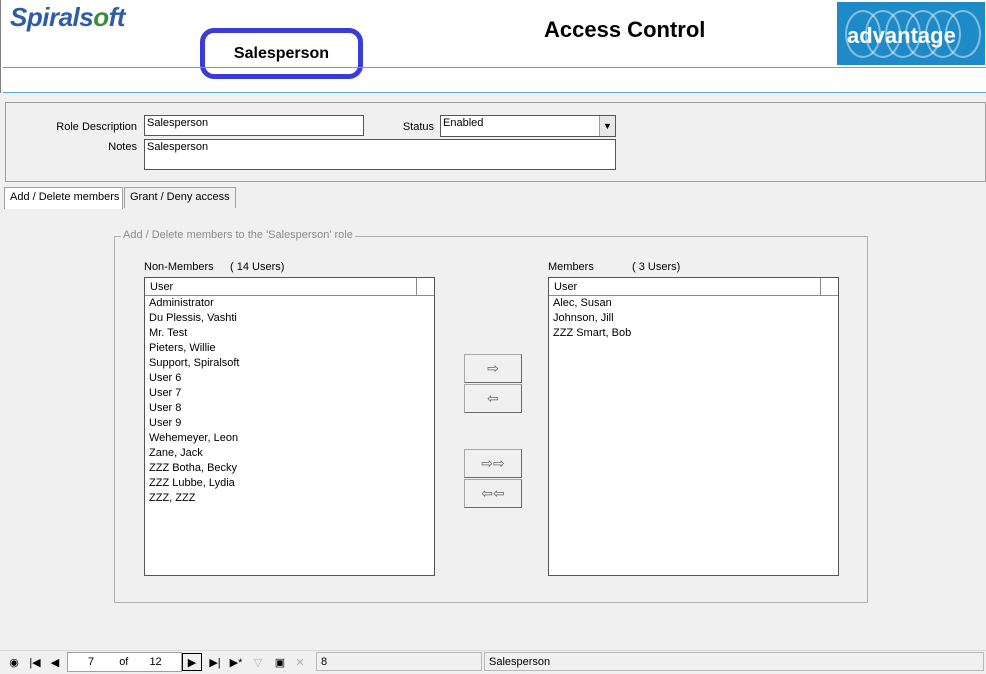  What do you see at coordinates (494, 92) in the screenshot?
I see `header-divider-bottom` at bounding box center [494, 92].